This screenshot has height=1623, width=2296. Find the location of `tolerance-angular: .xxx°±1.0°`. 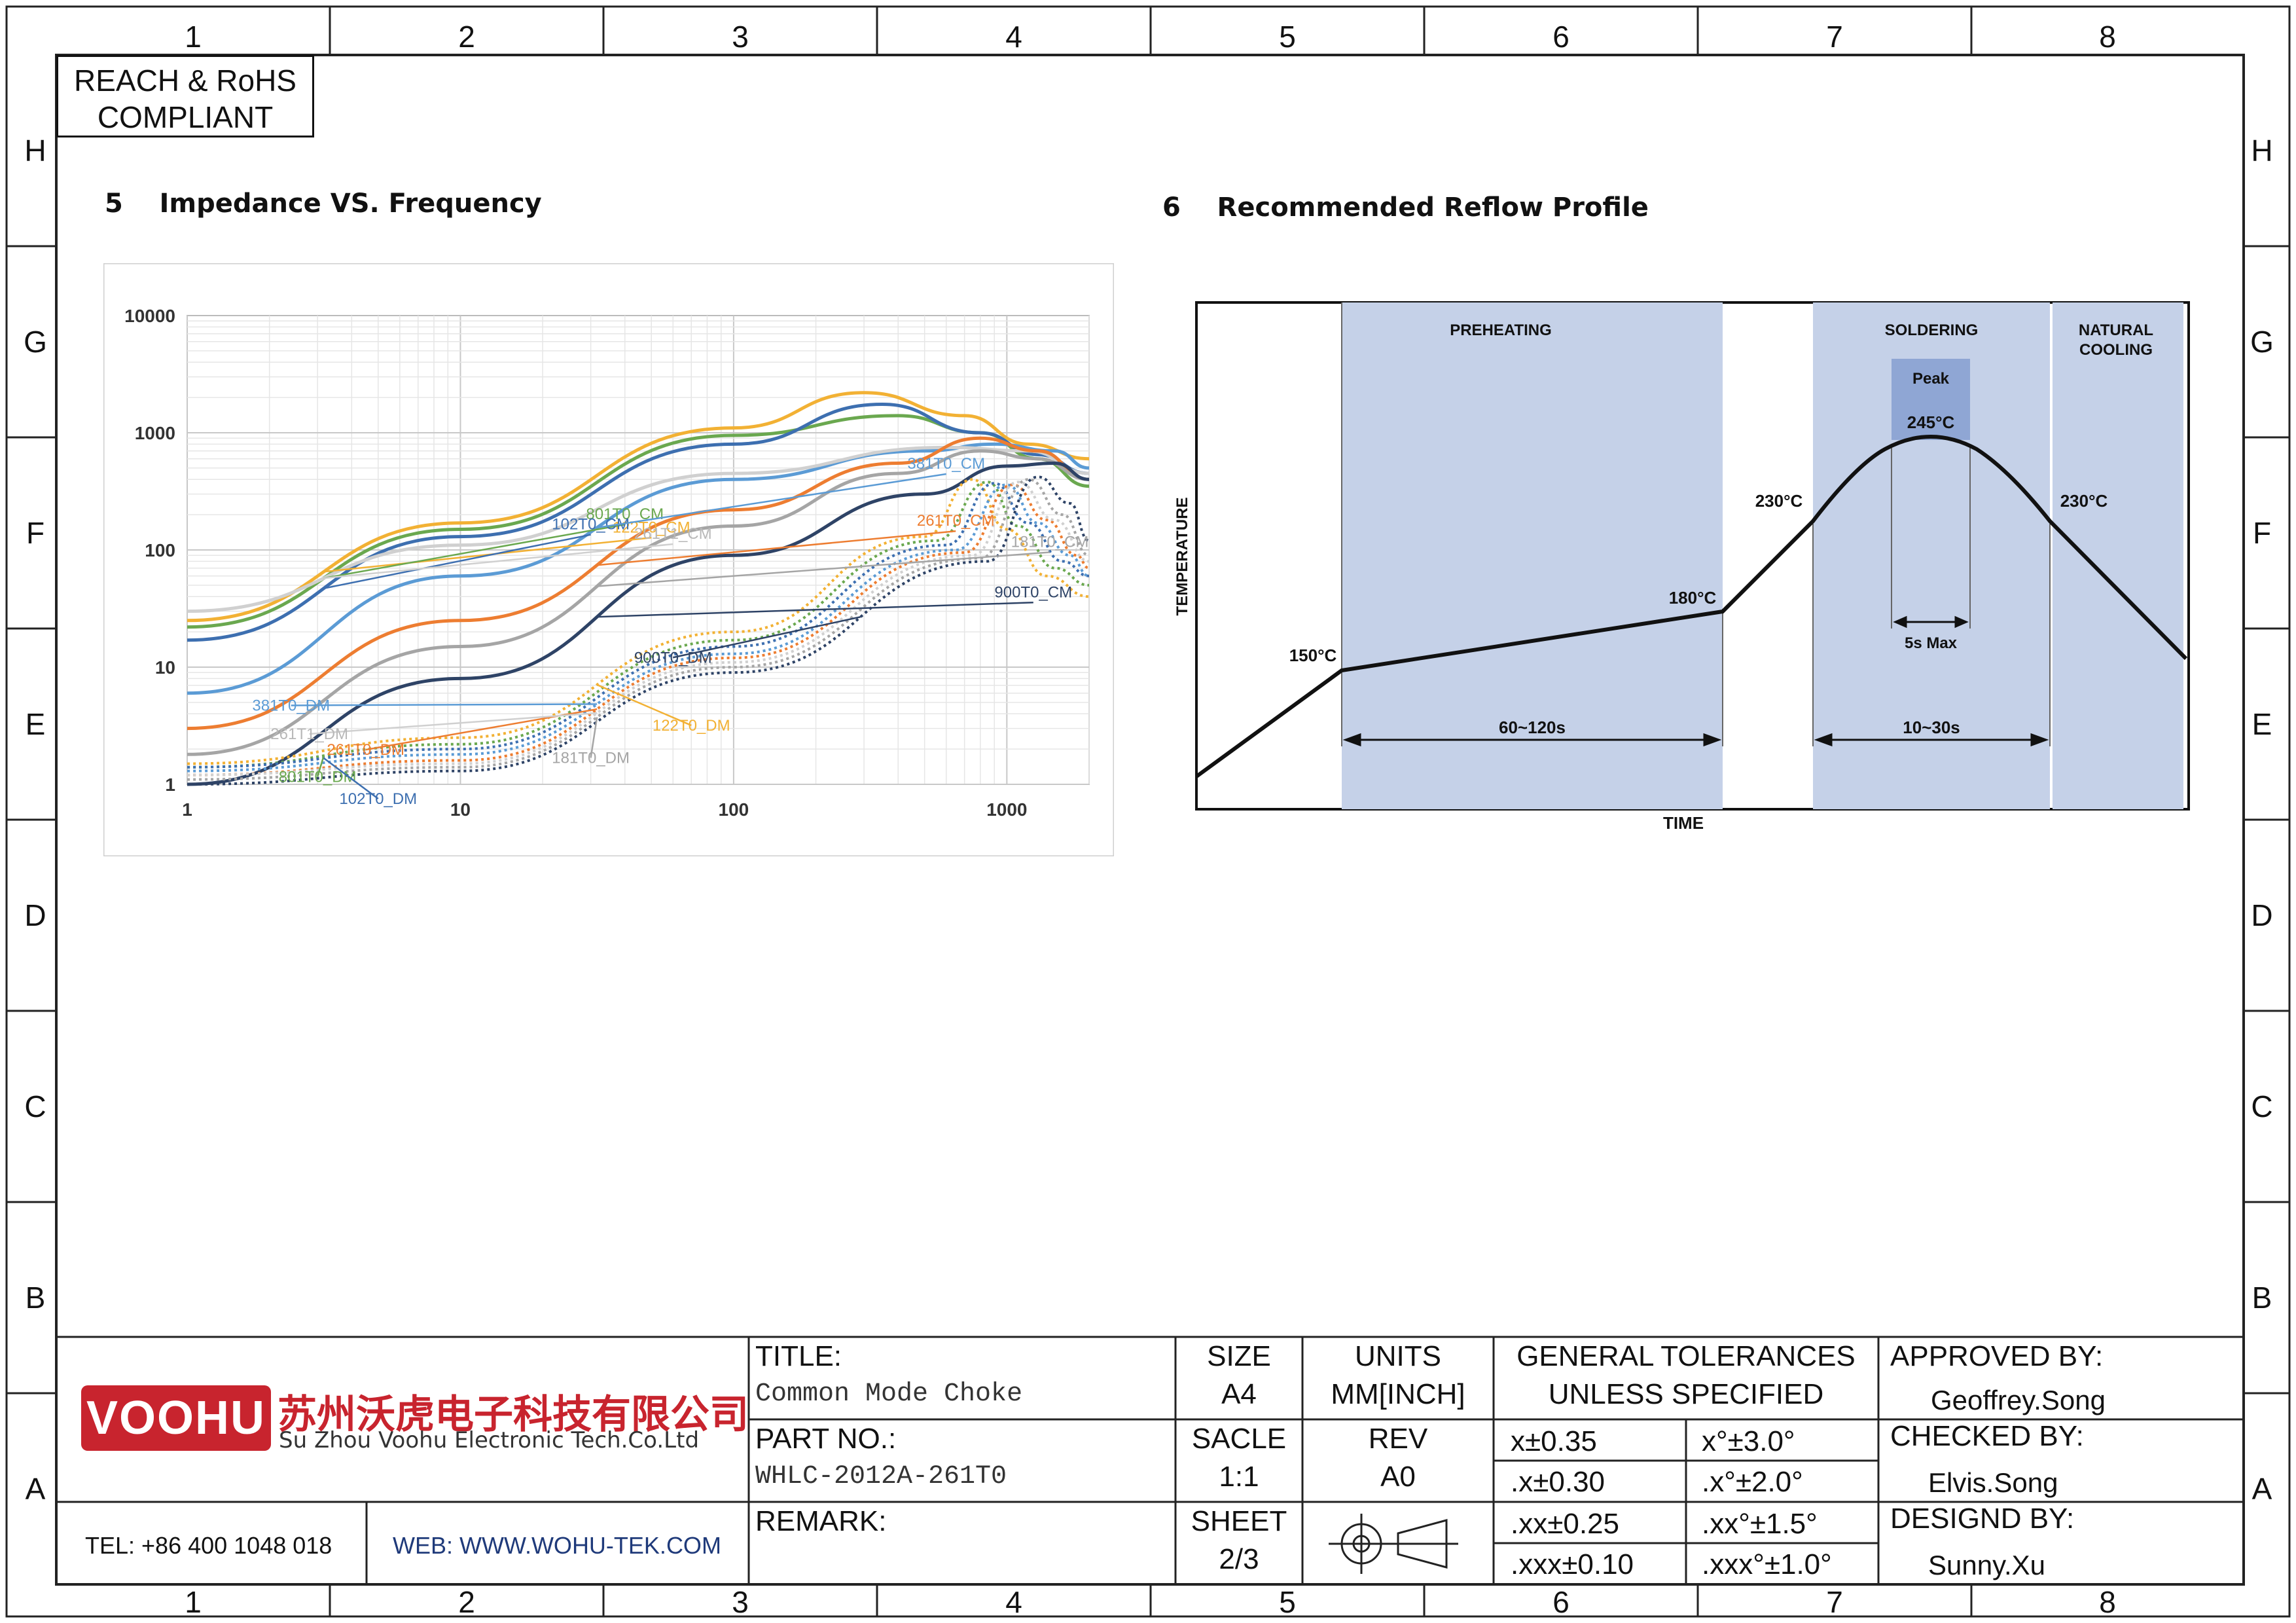

tolerance-angular: .xxx°±1.0° is located at coordinates (1767, 1564).